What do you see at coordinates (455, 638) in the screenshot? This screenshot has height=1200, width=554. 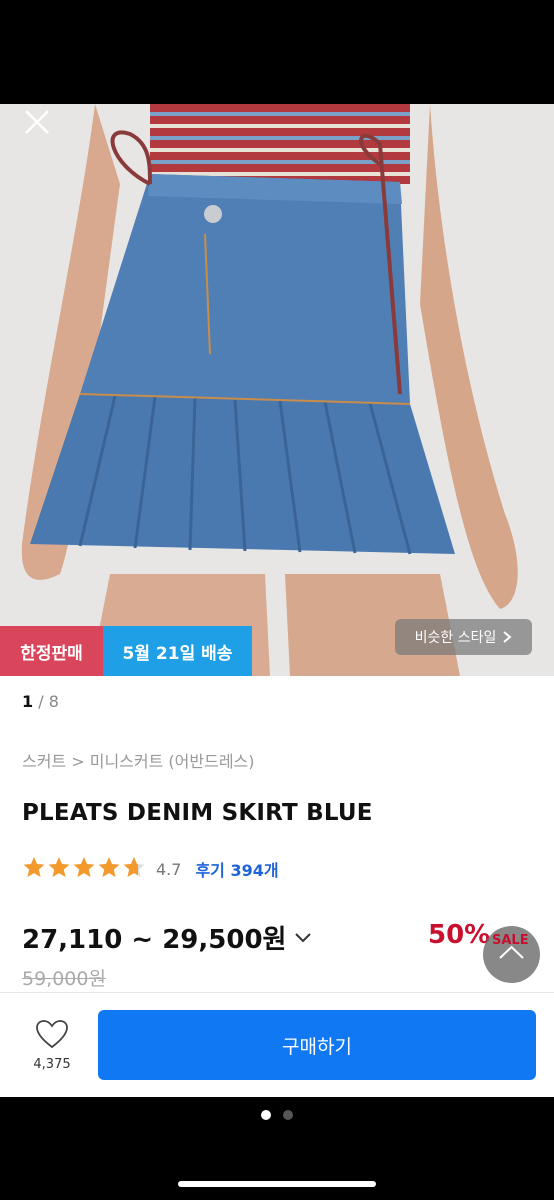 I see `similar-style-label: 비슷한 스타일` at bounding box center [455, 638].